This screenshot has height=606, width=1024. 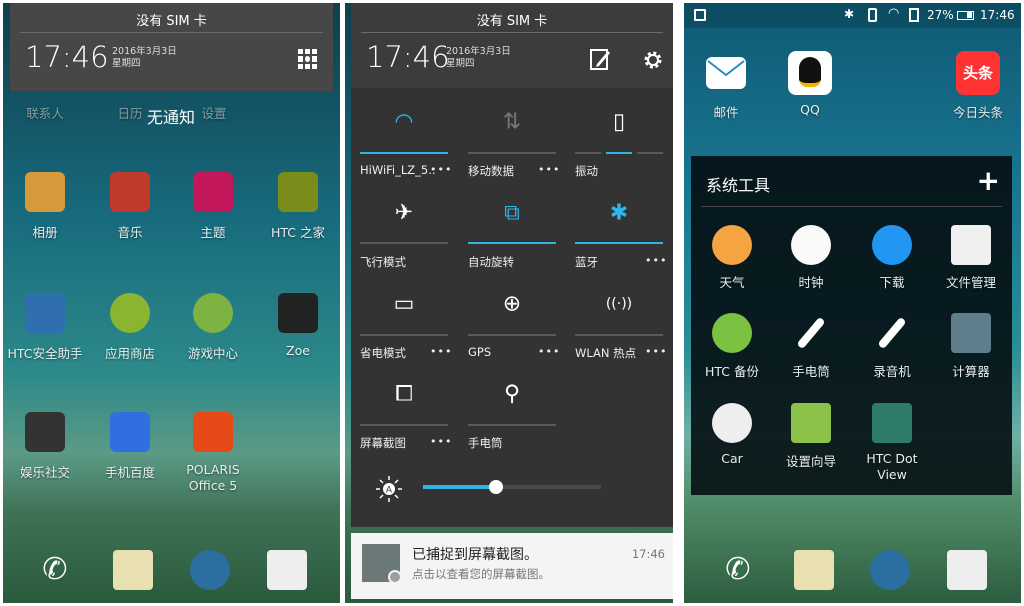 I want to click on polaris-office-icon, so click(x=213, y=432).